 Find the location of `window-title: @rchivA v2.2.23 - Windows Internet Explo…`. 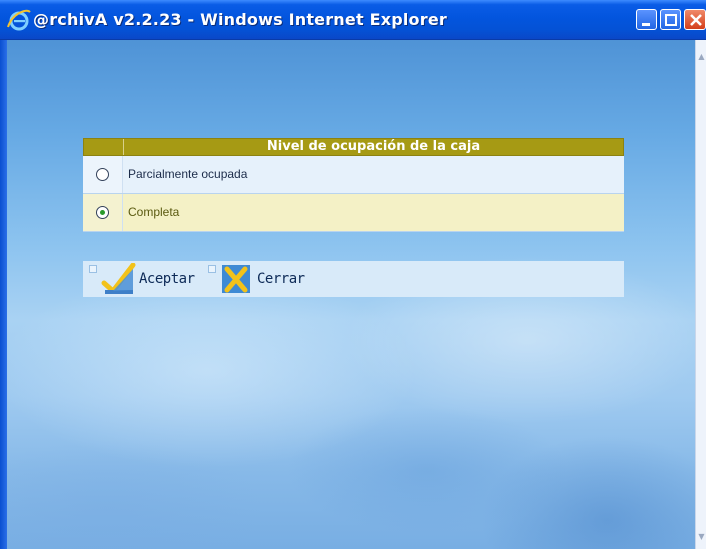

window-title: @rchivA v2.2.23 - Windows Internet Explo… is located at coordinates (240, 19).